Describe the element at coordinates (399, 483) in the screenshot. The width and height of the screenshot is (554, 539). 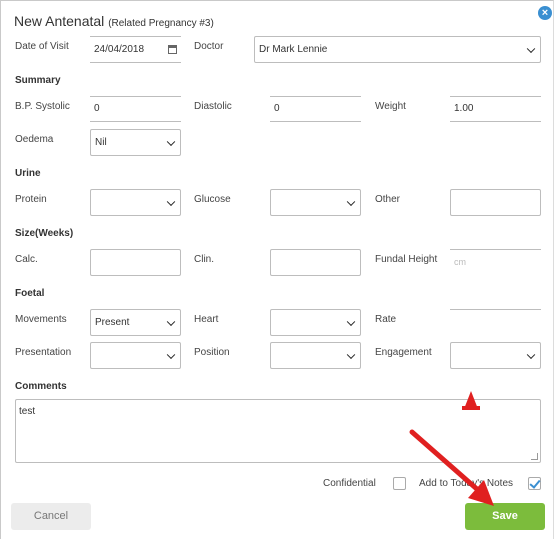
I see `confidential-checkbox` at that location.